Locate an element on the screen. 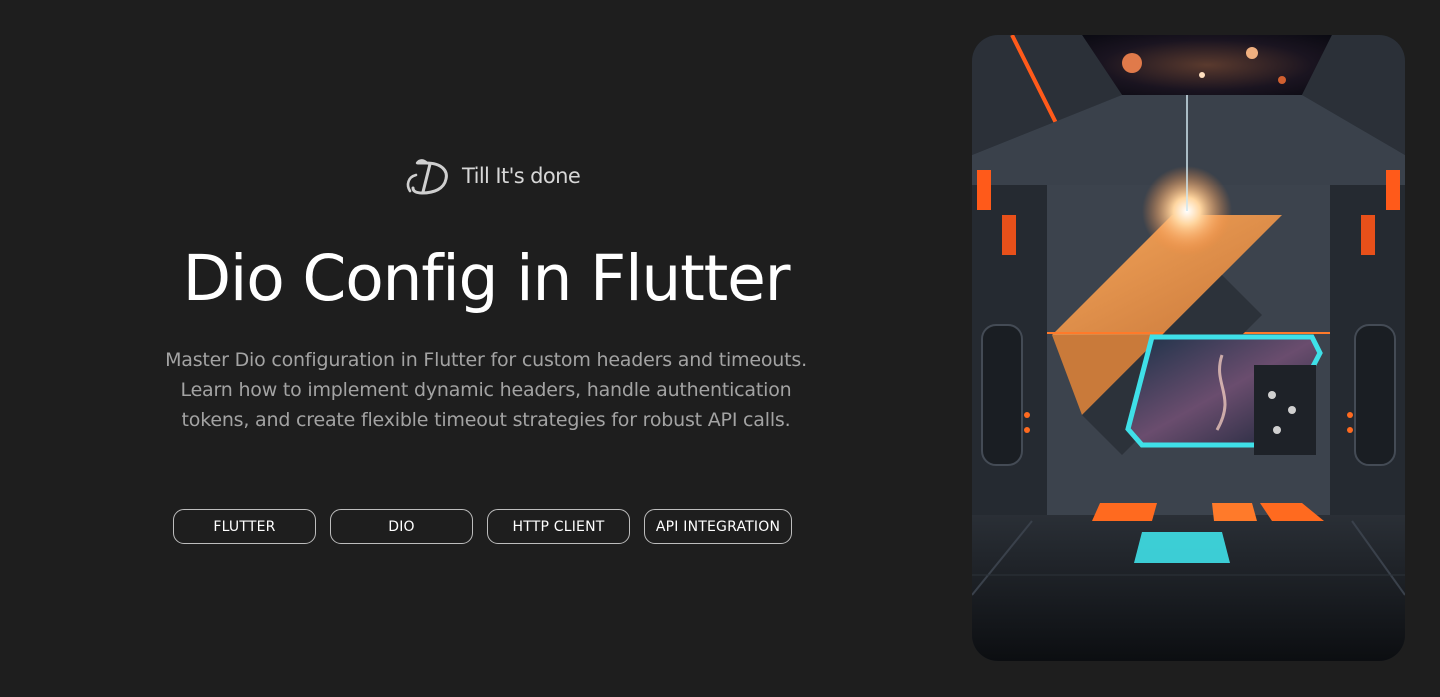 Image resolution: width=1440 pixels, height=697 pixels. brand: Till It's done is located at coordinates (492, 176).